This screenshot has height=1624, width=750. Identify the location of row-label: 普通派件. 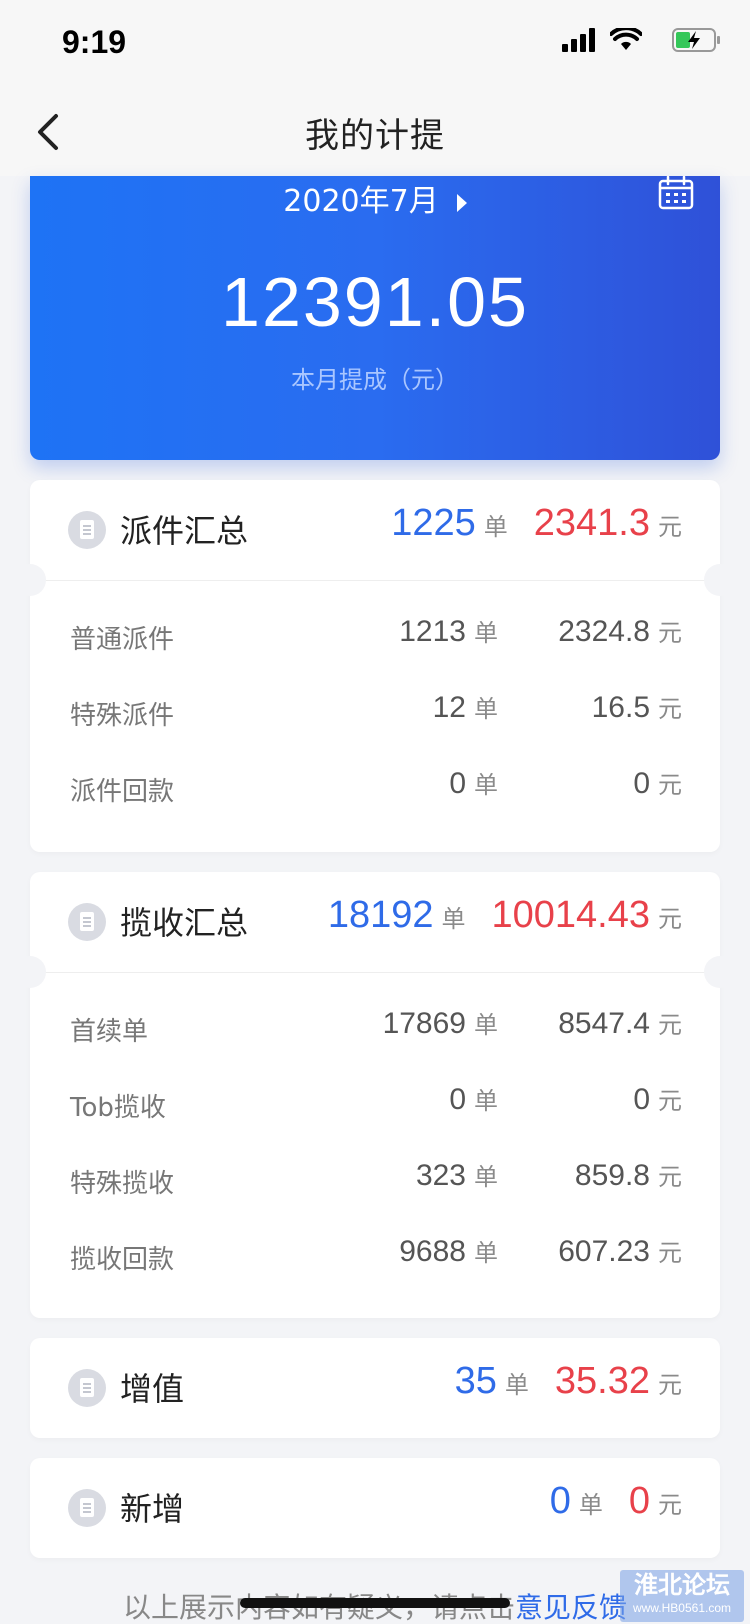
(122, 640).